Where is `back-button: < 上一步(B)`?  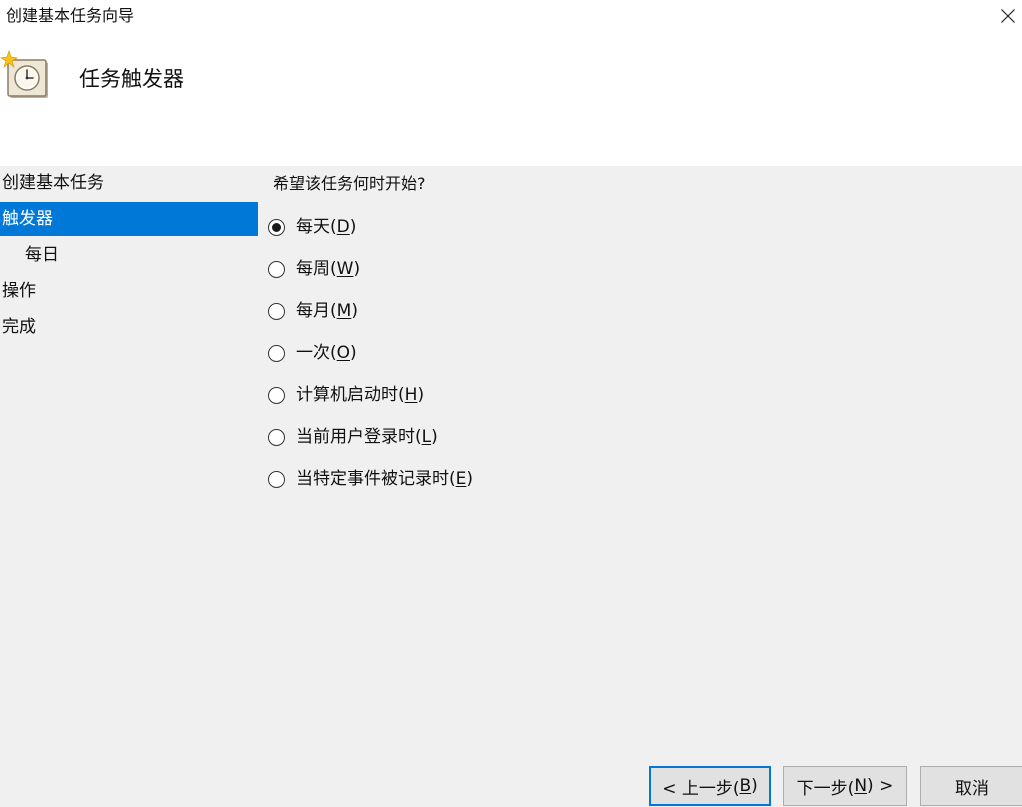
back-button: < 上一步(B) is located at coordinates (710, 786).